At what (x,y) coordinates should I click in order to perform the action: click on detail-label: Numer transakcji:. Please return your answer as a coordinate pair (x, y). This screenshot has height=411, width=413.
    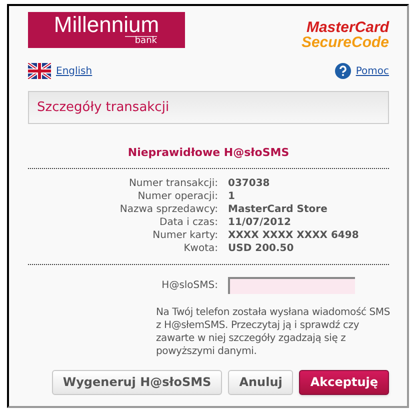
    Looking at the image, I should click on (173, 183).